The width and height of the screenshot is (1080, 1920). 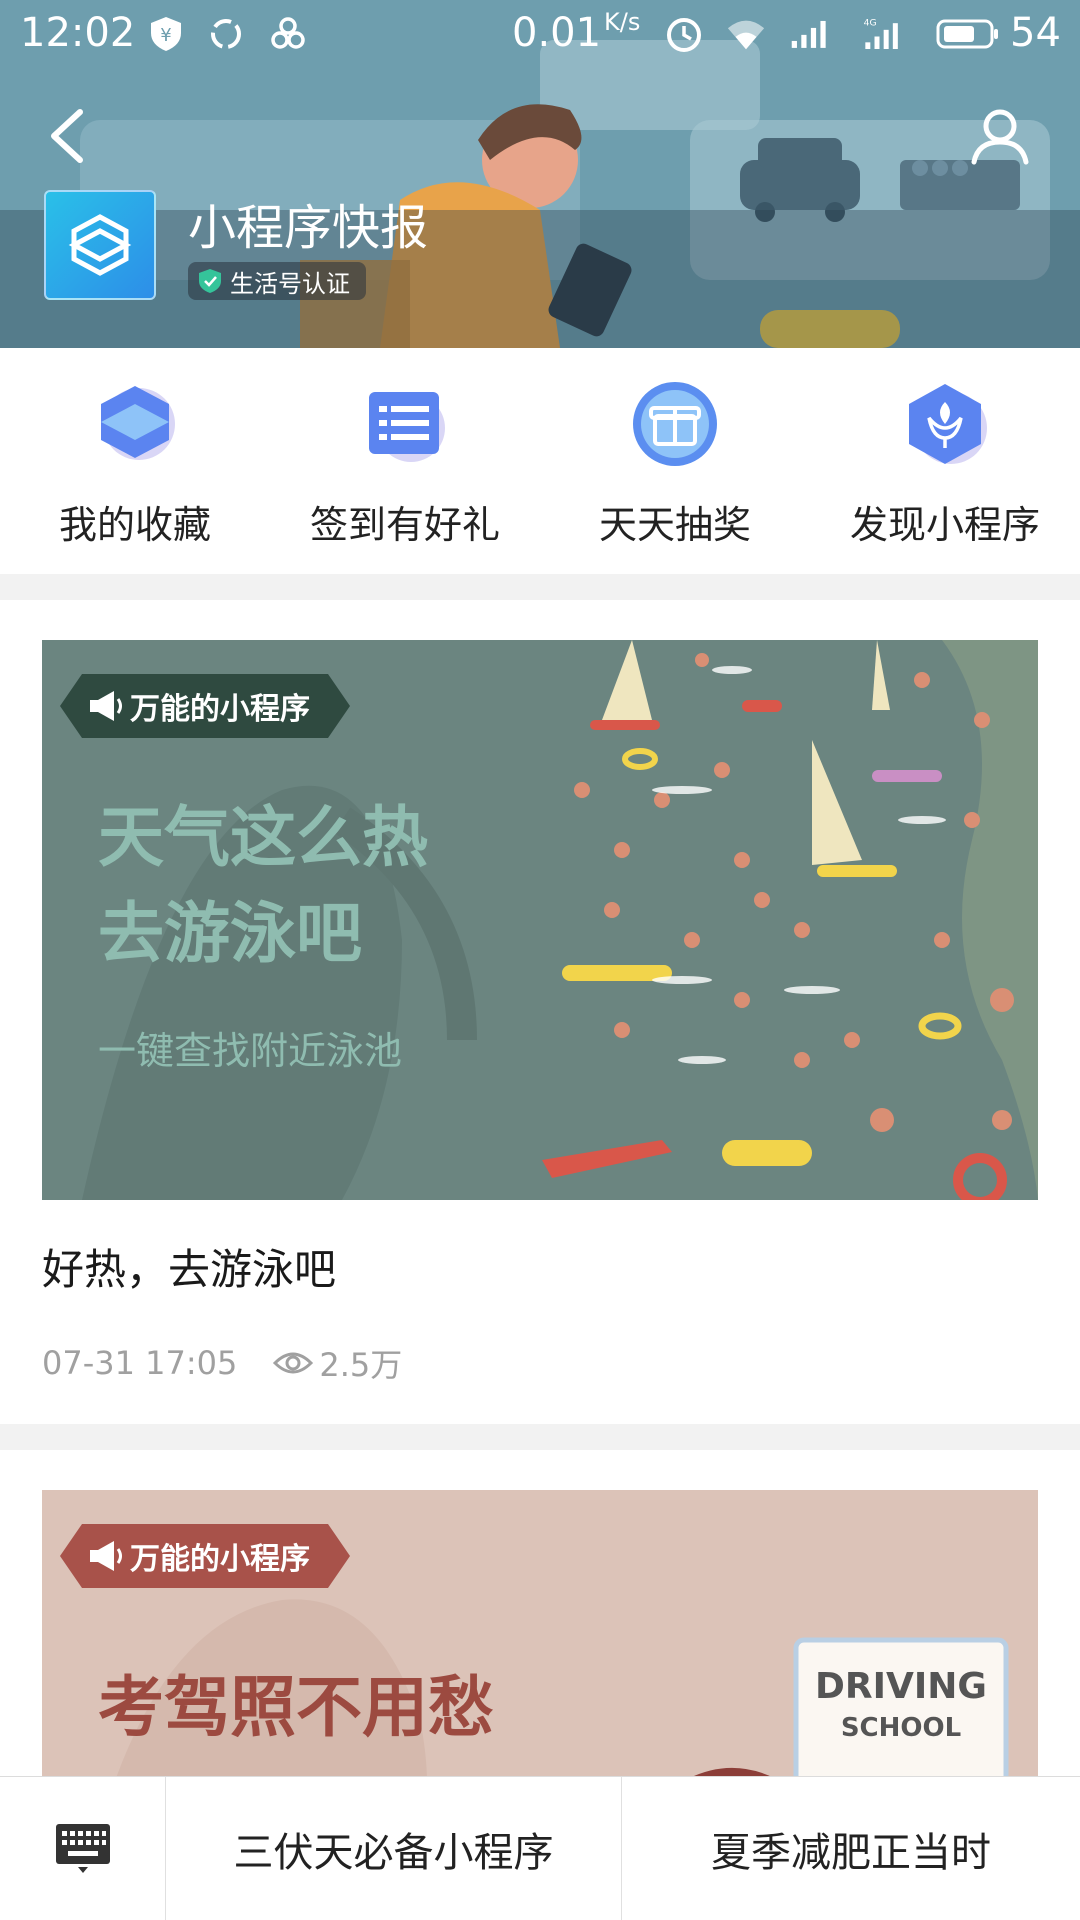 I want to click on sign-line: SCHOOL, so click(x=901, y=1728).